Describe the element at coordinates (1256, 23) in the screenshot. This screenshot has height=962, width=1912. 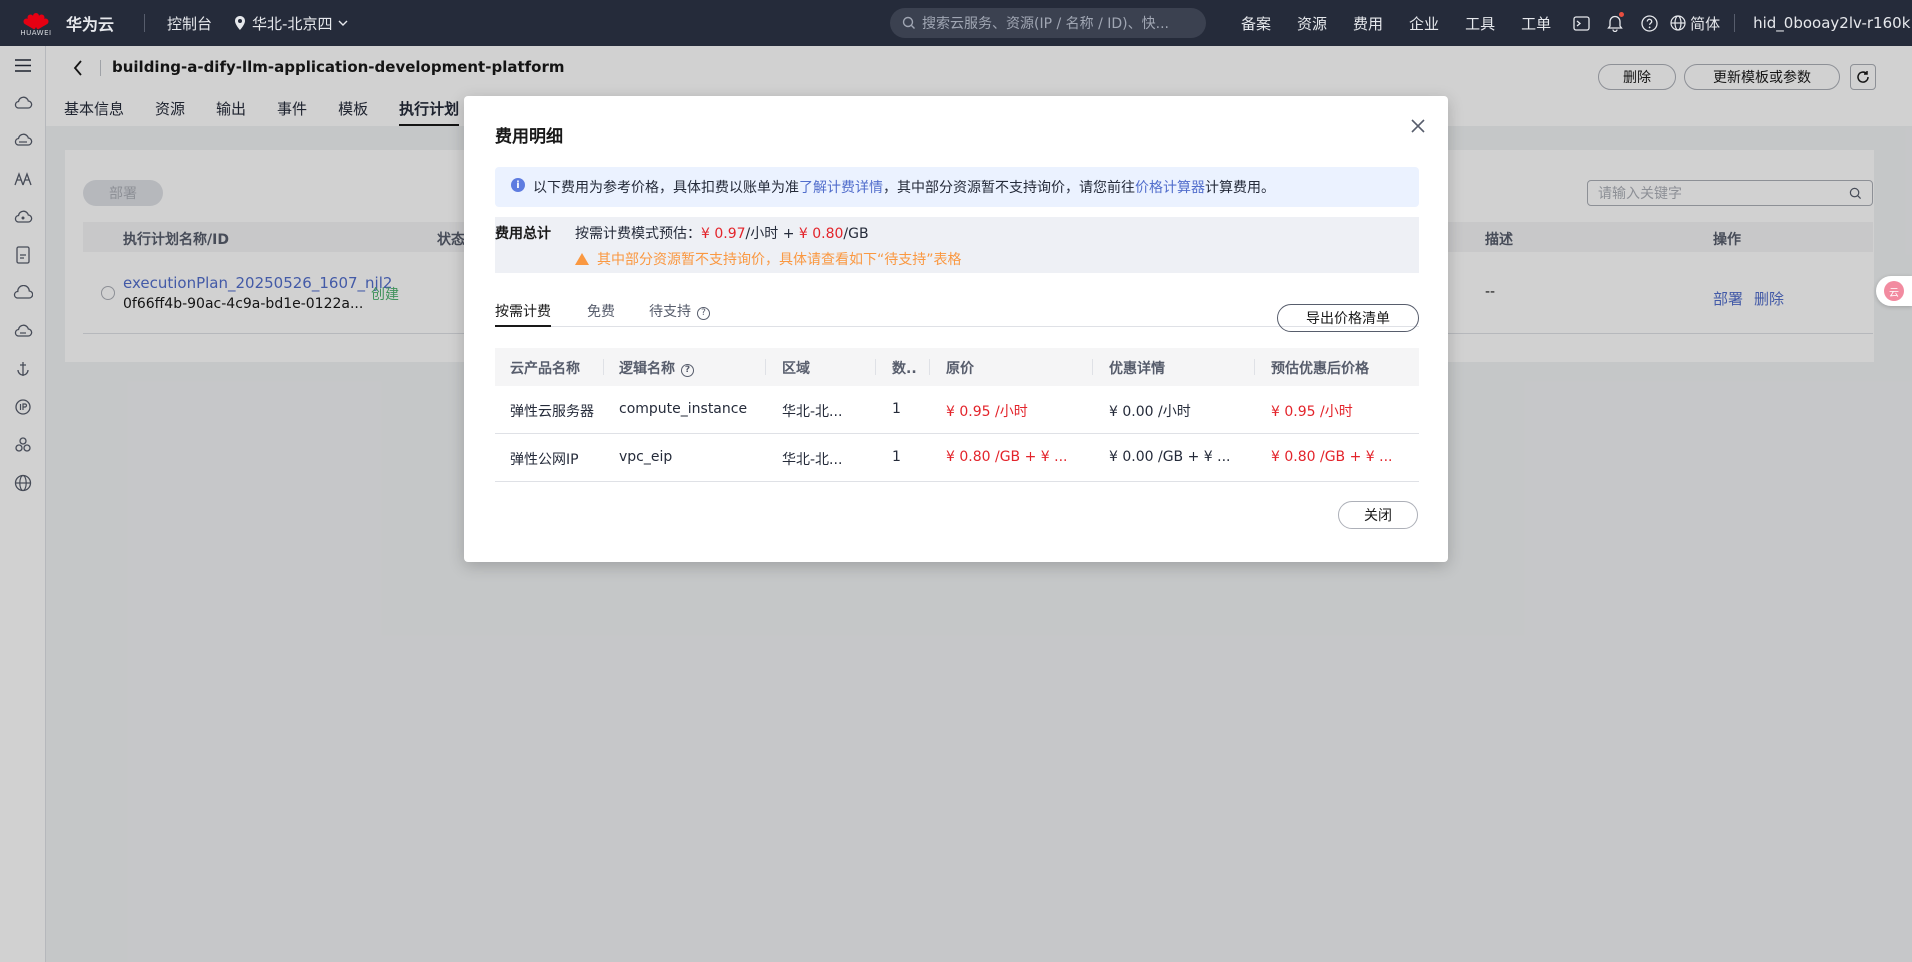
I see `top-link-beian: 备案` at that location.